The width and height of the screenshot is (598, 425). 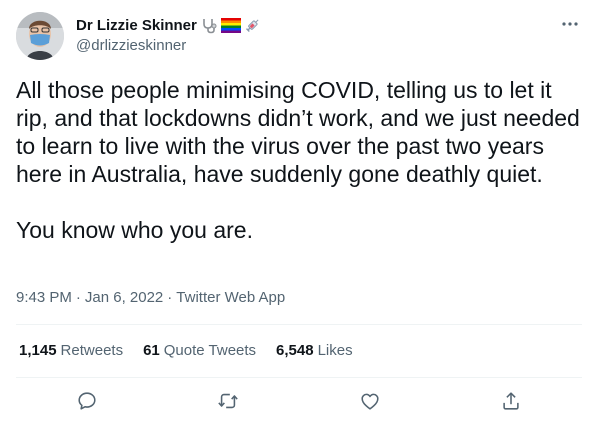 What do you see at coordinates (230, 297) in the screenshot?
I see `tweet-source: Twitter Web App` at bounding box center [230, 297].